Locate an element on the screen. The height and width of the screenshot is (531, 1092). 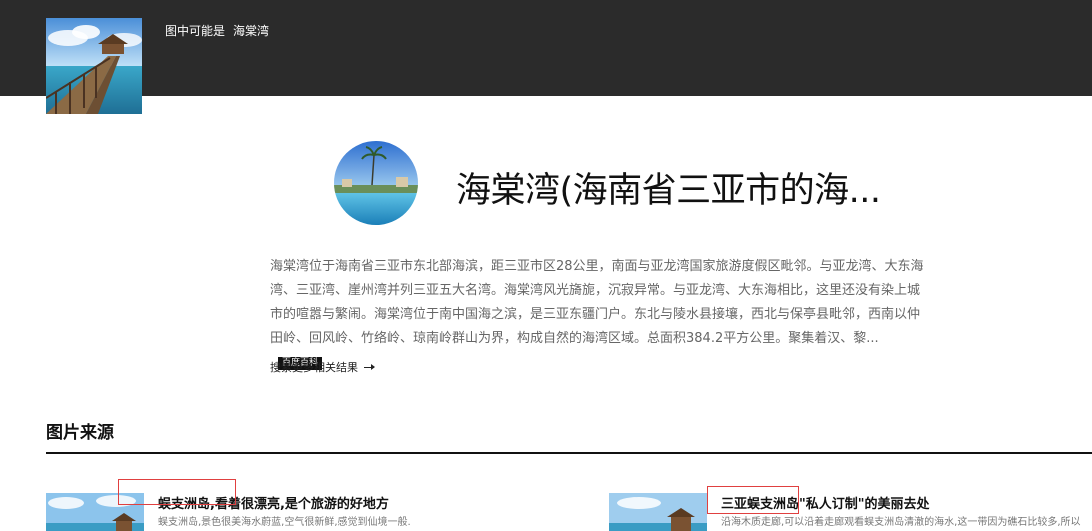
recognition-result: 图中可能是 海棠湾 is located at coordinates (217, 30).